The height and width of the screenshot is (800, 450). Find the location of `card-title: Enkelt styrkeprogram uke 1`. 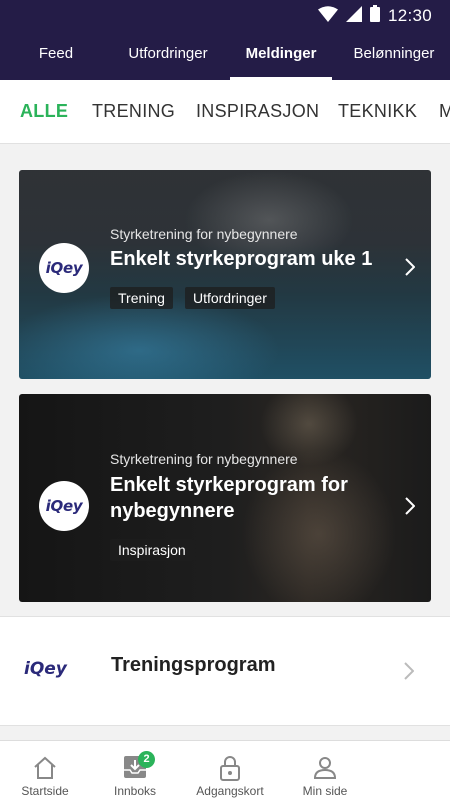

card-title: Enkelt styrkeprogram uke 1 is located at coordinates (241, 259).